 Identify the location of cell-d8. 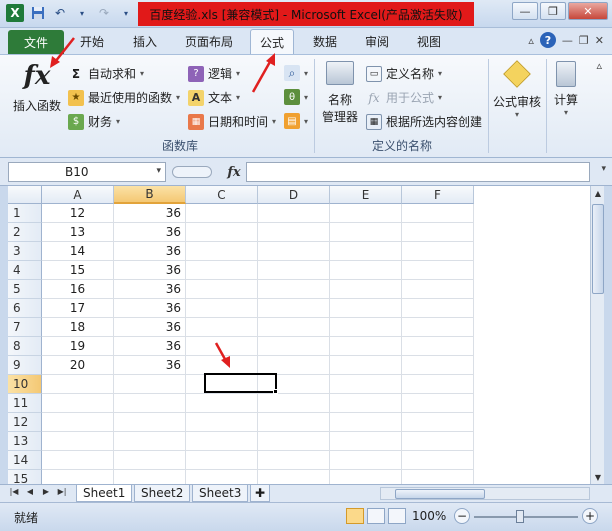
(294, 346).